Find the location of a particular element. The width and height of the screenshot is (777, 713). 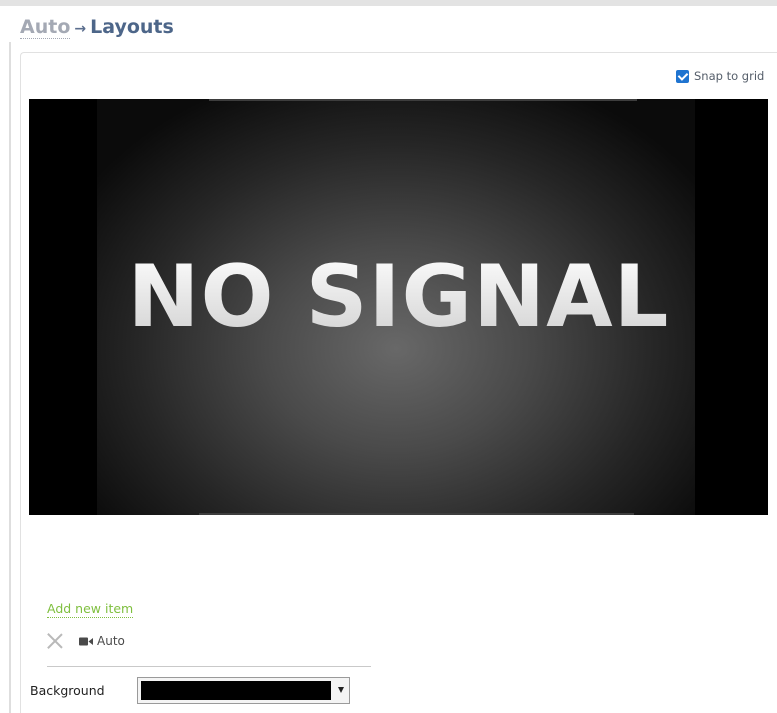

item-source: Auto is located at coordinates (102, 641).